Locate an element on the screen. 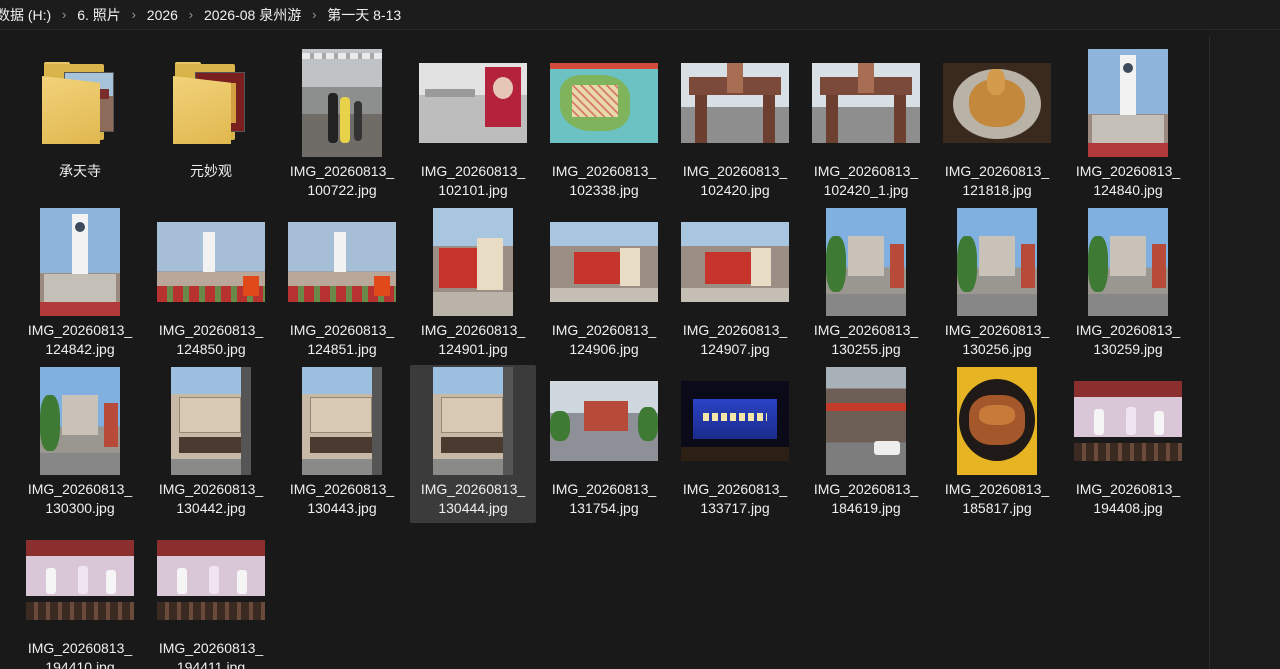  file-name-label: IMG_20260813_ 124907.jpg is located at coordinates (735, 340).